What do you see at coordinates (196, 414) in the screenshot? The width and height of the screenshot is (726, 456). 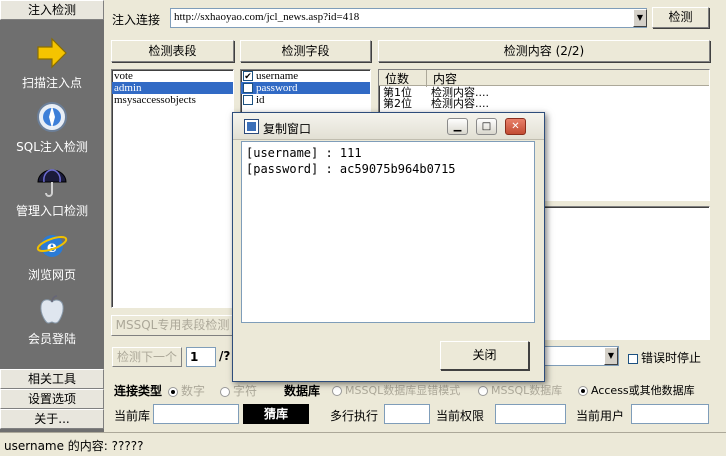 I see `current-db-input` at bounding box center [196, 414].